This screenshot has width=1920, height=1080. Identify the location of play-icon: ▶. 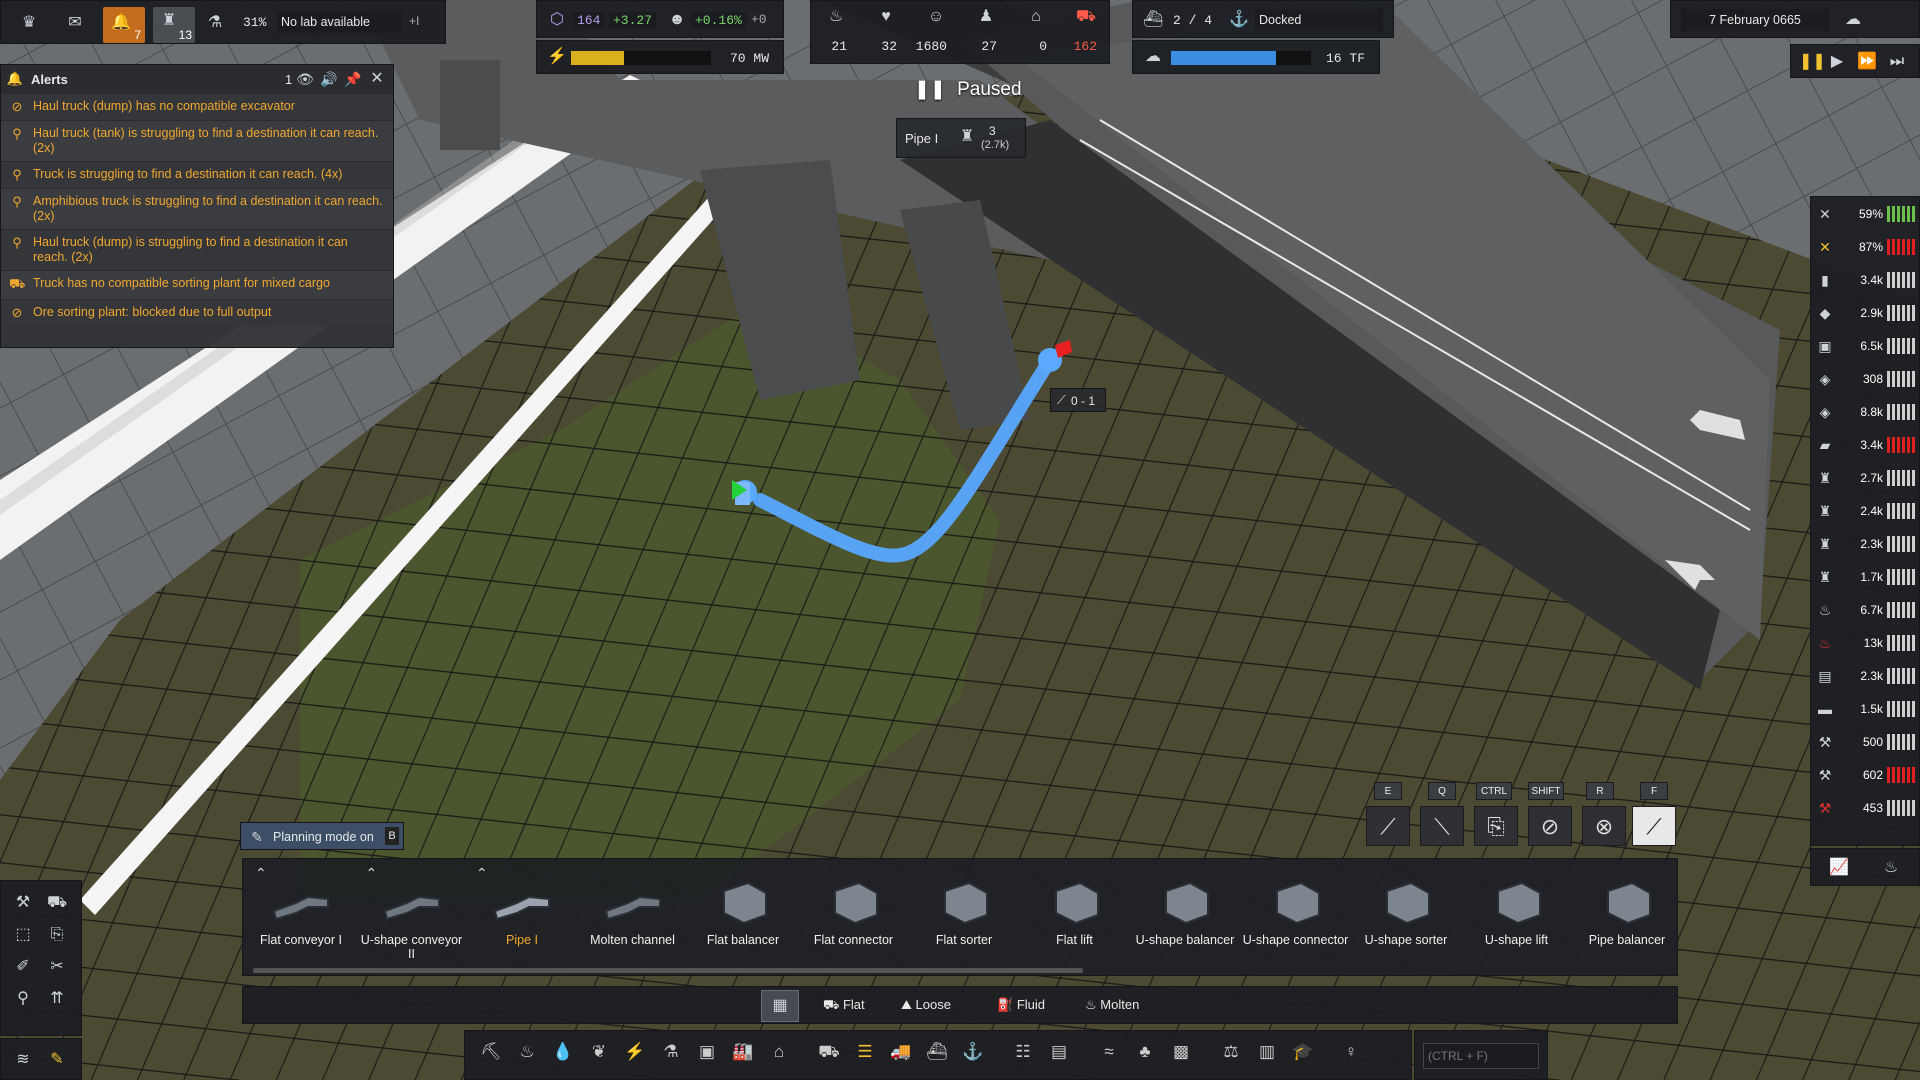
(1837, 62).